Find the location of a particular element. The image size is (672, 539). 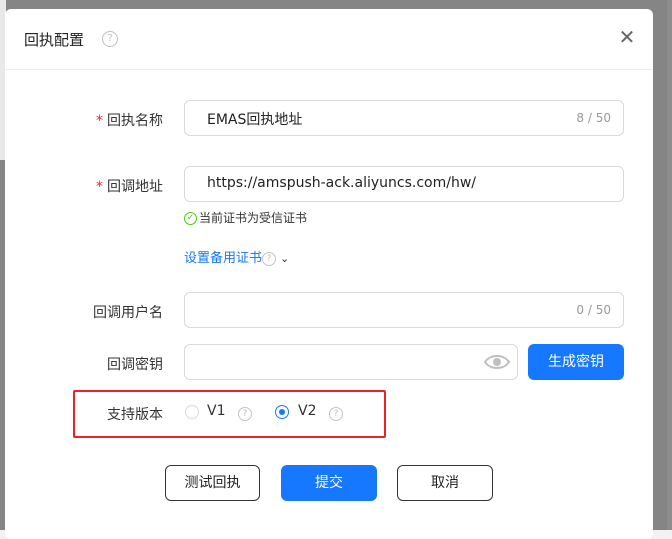

name-input-value: EMAS回执地址 is located at coordinates (255, 120).